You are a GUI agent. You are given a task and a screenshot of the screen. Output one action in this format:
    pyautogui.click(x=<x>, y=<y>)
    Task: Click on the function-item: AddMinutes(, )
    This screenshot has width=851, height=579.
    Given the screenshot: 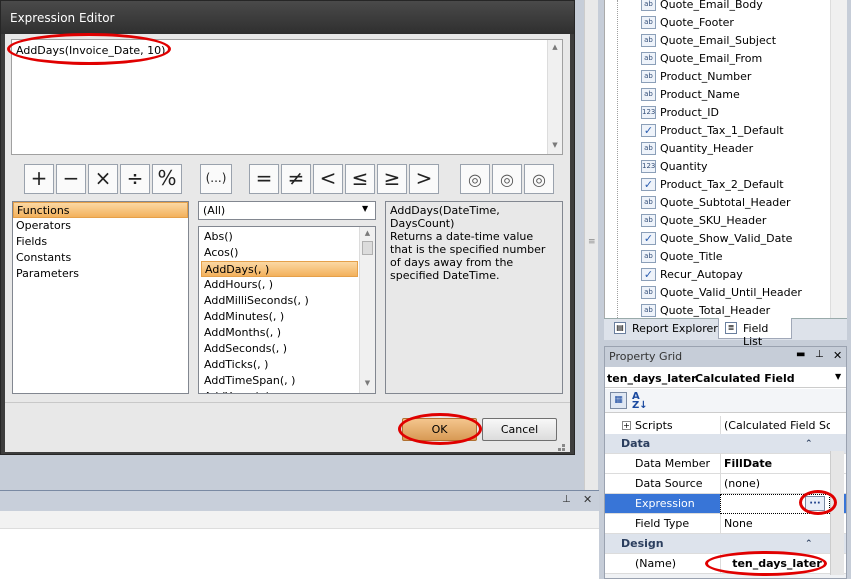 What is the action you would take?
    pyautogui.click(x=279, y=317)
    